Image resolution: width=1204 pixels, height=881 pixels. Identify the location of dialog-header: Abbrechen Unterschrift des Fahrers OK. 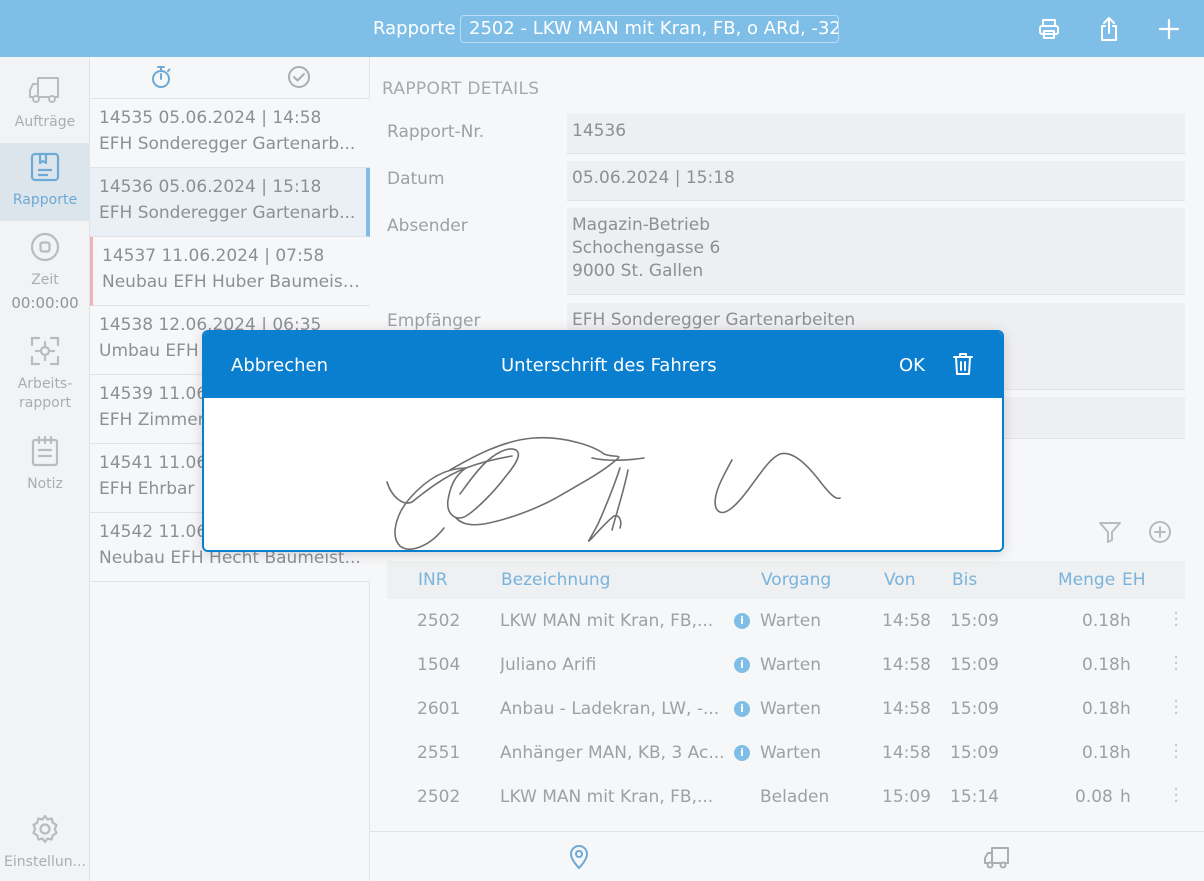
(603, 365).